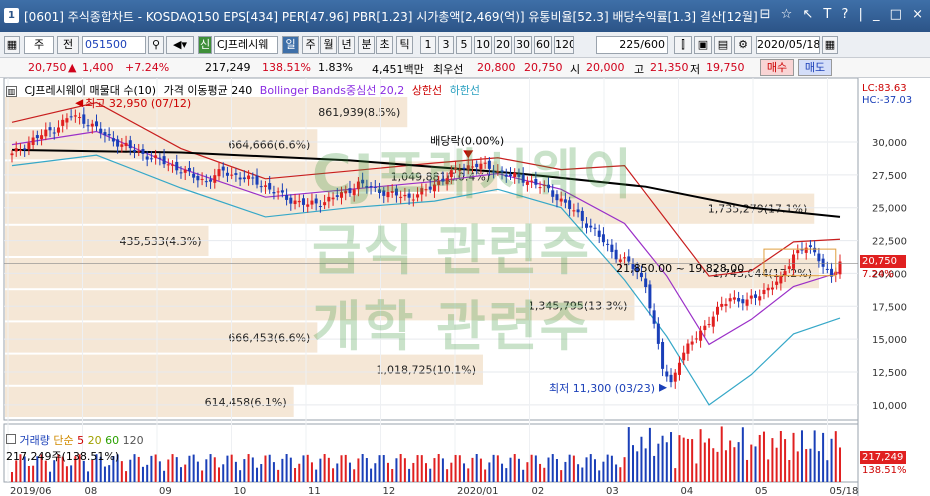  Describe the element at coordinates (503, 45) in the screenshot. I see `interval-button-20: 20` at that location.